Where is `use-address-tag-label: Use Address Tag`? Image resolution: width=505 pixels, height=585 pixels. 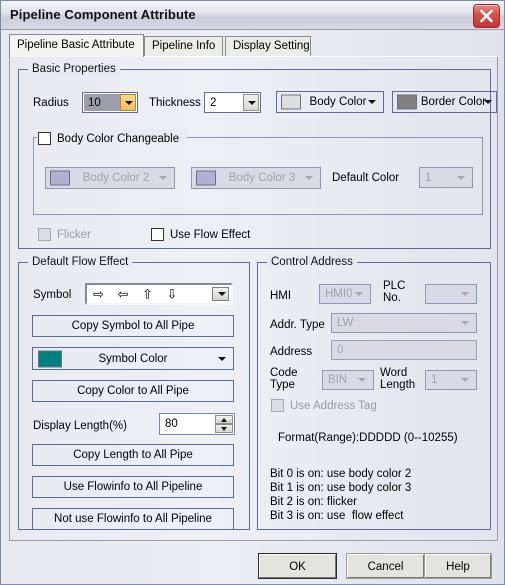
use-address-tag-label: Use Address Tag is located at coordinates (333, 406).